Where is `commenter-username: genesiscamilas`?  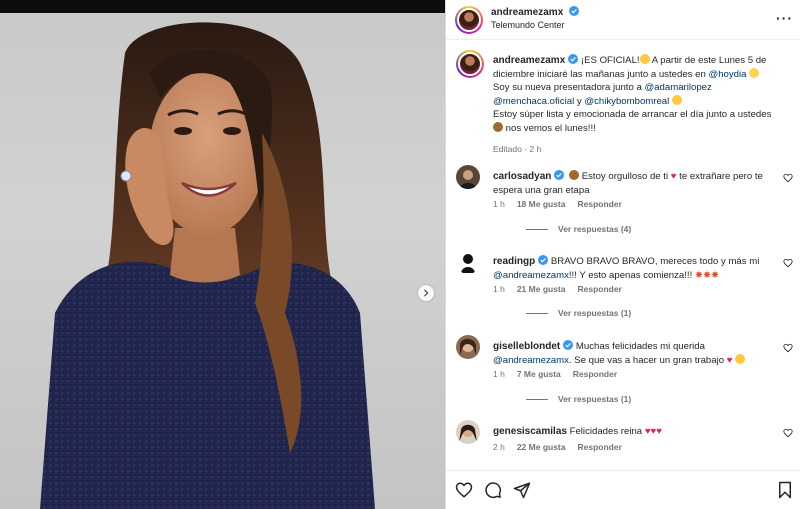
commenter-username: genesiscamilas is located at coordinates (530, 431).